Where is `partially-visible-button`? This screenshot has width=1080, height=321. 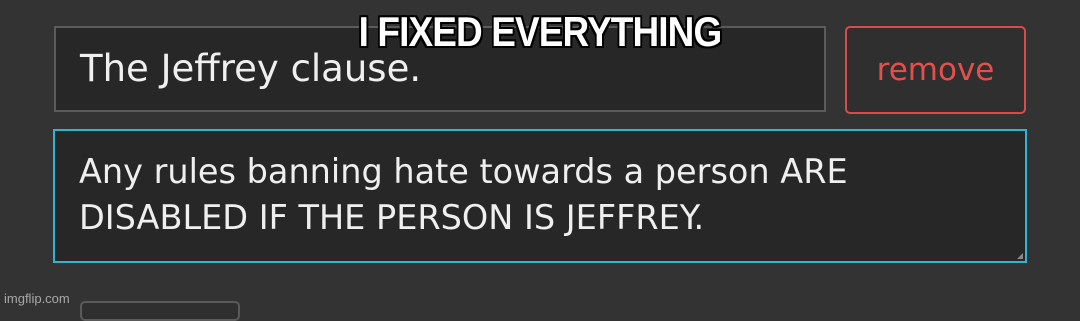
partially-visible-button is located at coordinates (160, 311).